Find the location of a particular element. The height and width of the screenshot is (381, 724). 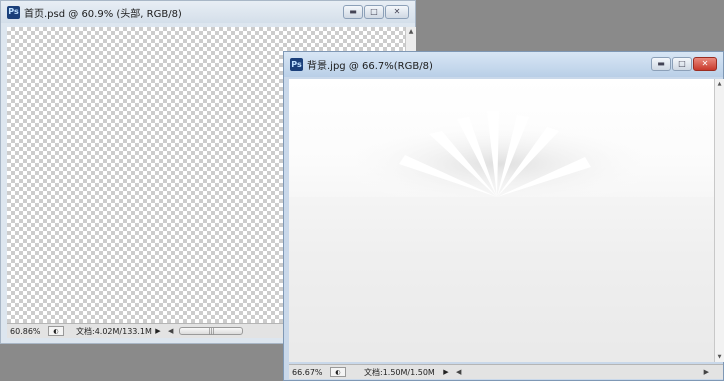

jpg-vertical-scrollbar: ▲ ▼ is located at coordinates (719, 220).